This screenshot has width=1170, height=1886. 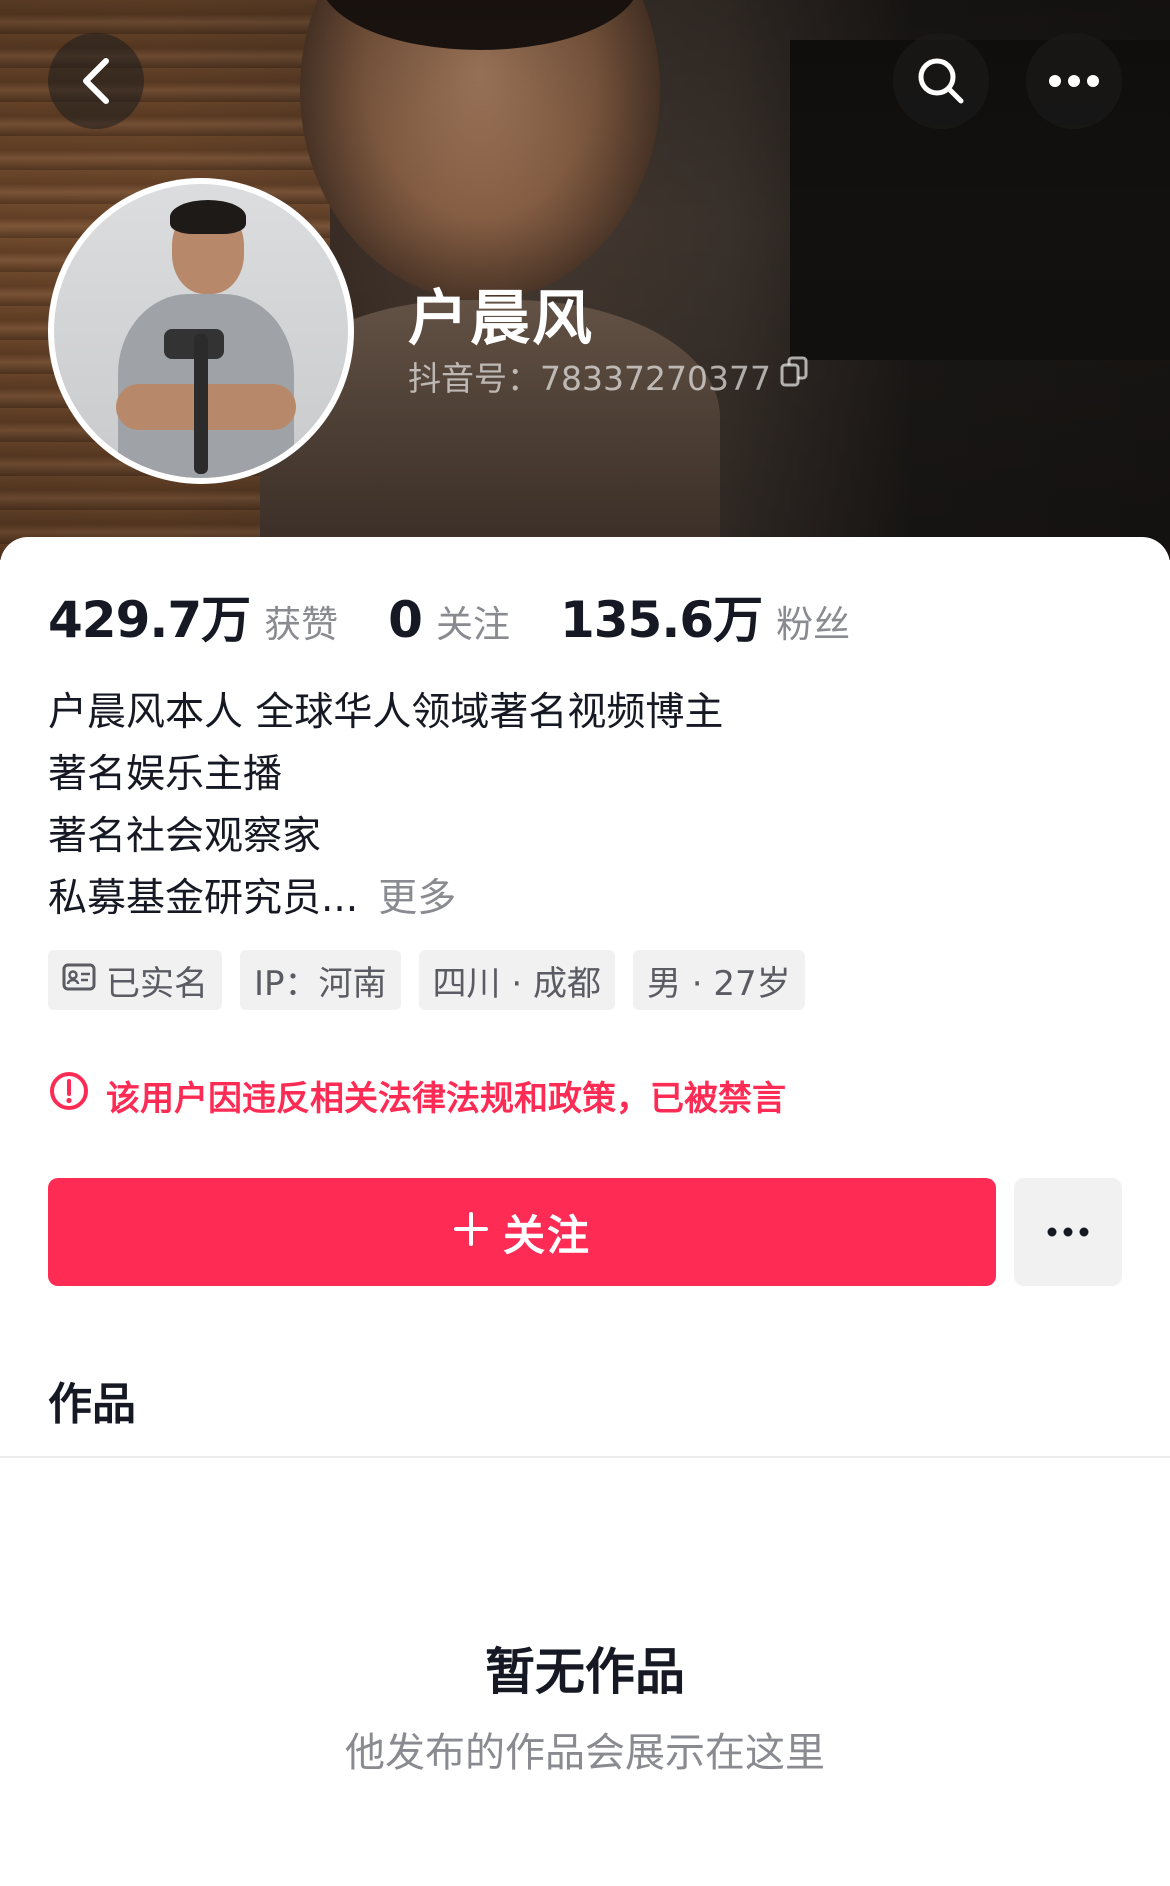 What do you see at coordinates (546, 1235) in the screenshot?
I see `follow-button-label: 关注` at bounding box center [546, 1235].